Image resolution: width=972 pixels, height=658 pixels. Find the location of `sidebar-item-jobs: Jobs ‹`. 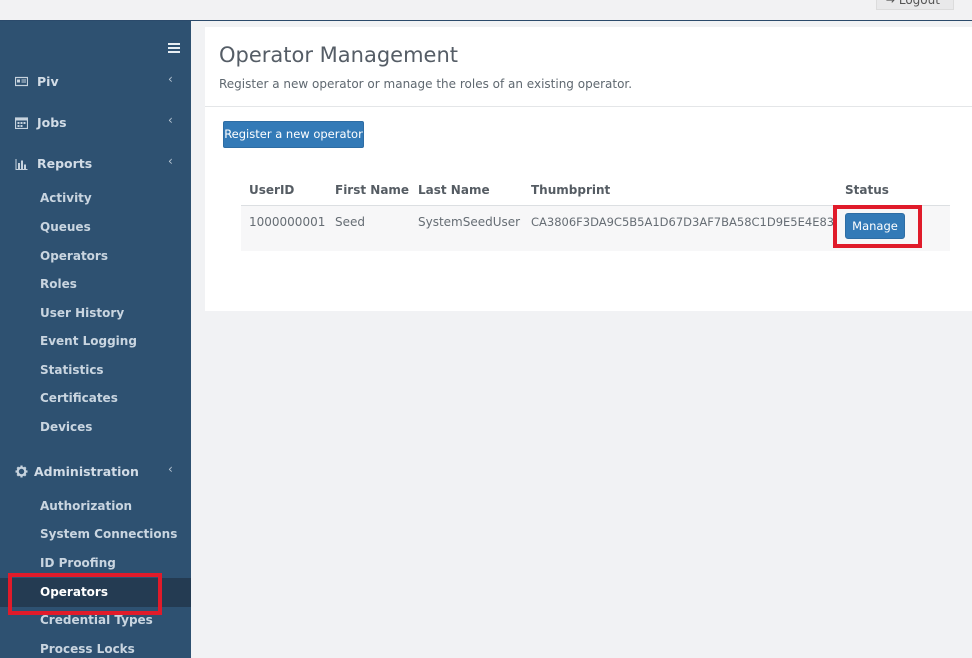

sidebar-item-jobs: Jobs ‹ is located at coordinates (95, 123).